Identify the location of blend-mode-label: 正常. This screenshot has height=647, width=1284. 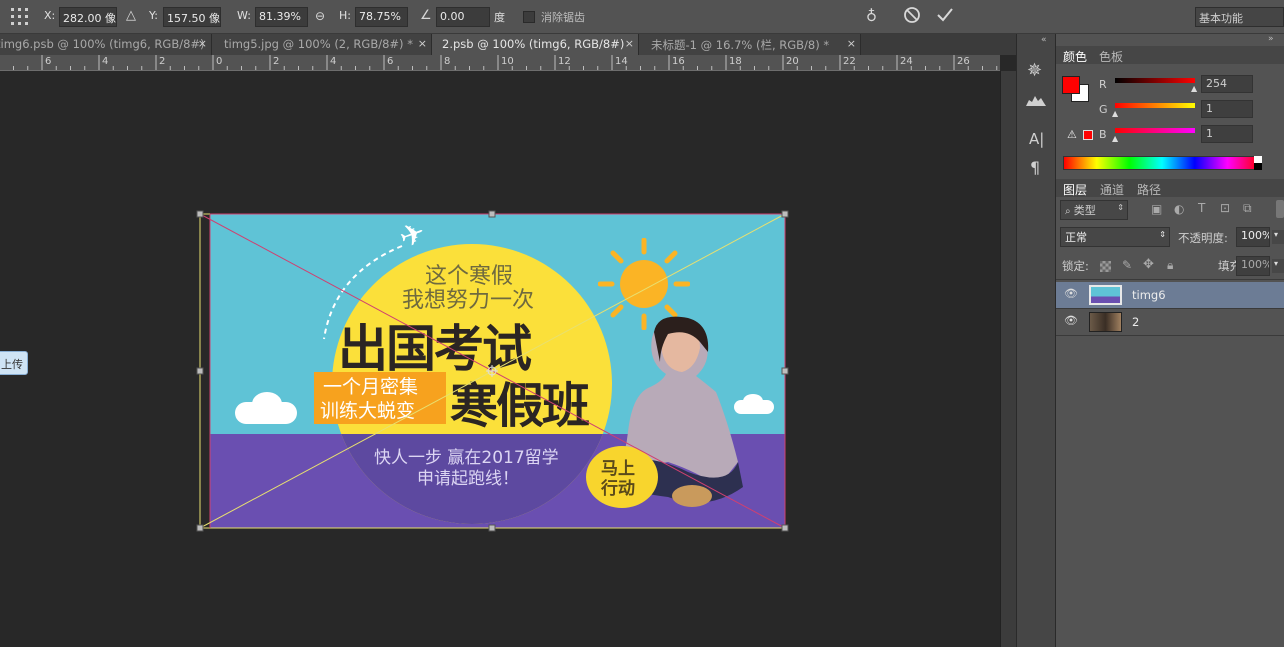
(1076, 237).